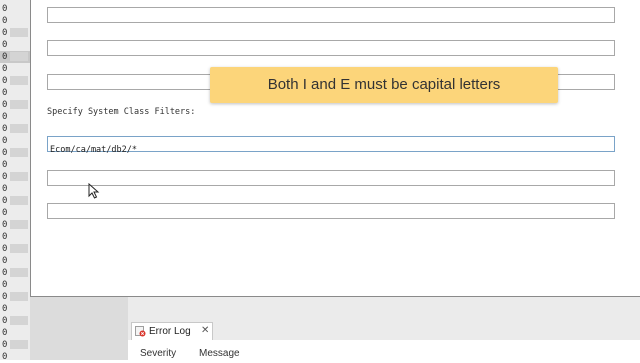  I want to click on column-header-severity: Severity, so click(158, 353).